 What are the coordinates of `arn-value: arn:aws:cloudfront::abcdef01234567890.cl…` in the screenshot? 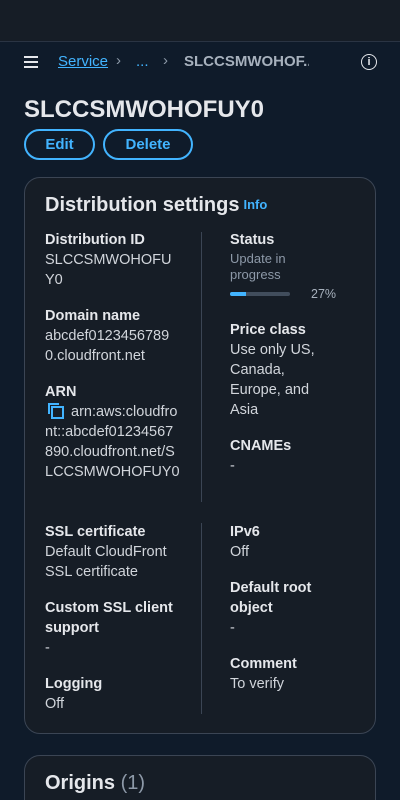 It's located at (112, 442).